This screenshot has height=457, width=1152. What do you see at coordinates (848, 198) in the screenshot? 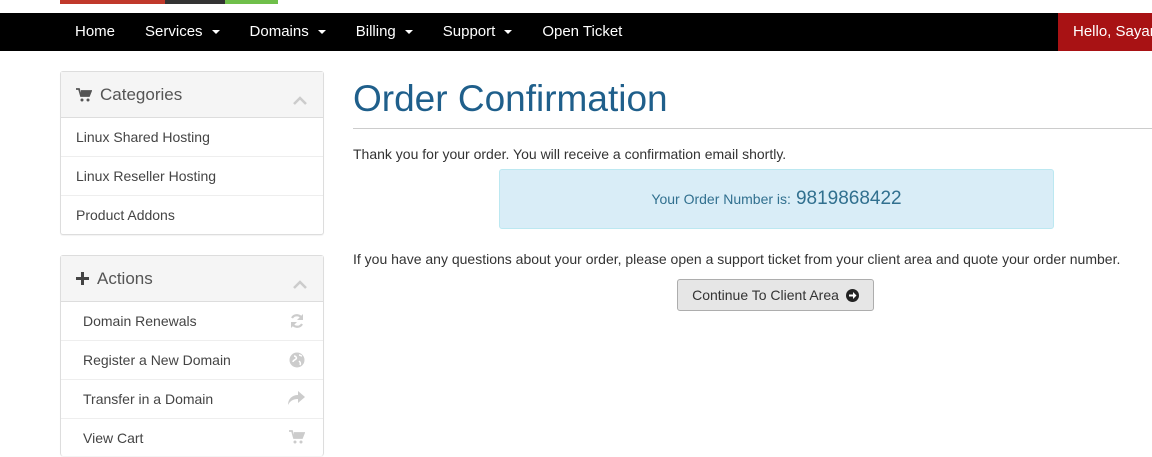
I see `order-number: 9819868422` at bounding box center [848, 198].